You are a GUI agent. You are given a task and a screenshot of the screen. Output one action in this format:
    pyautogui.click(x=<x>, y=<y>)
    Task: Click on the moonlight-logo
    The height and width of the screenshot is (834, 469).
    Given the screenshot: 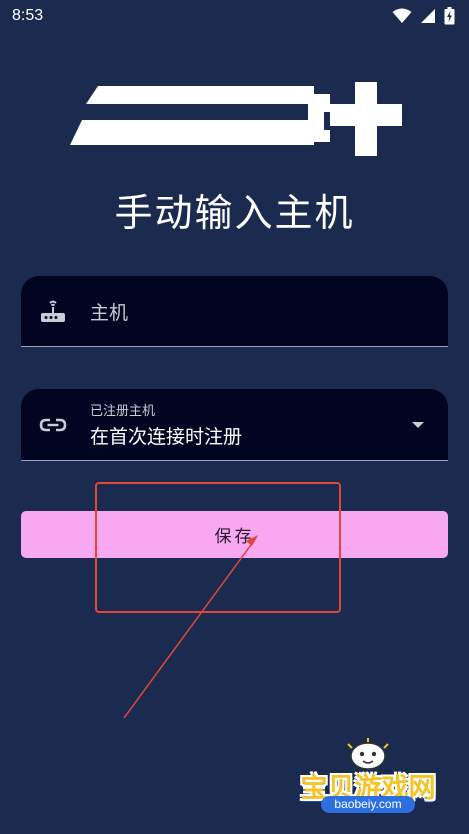 What is the action you would take?
    pyautogui.click(x=236, y=119)
    